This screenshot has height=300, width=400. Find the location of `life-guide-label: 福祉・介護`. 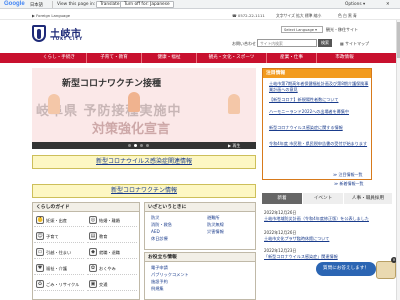

life-guide-label: 福祉・介護 is located at coordinates (56, 268).